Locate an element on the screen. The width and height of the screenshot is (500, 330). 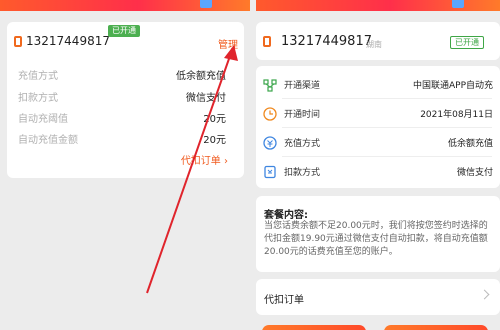
recharge-icon is located at coordinates (270, 143).